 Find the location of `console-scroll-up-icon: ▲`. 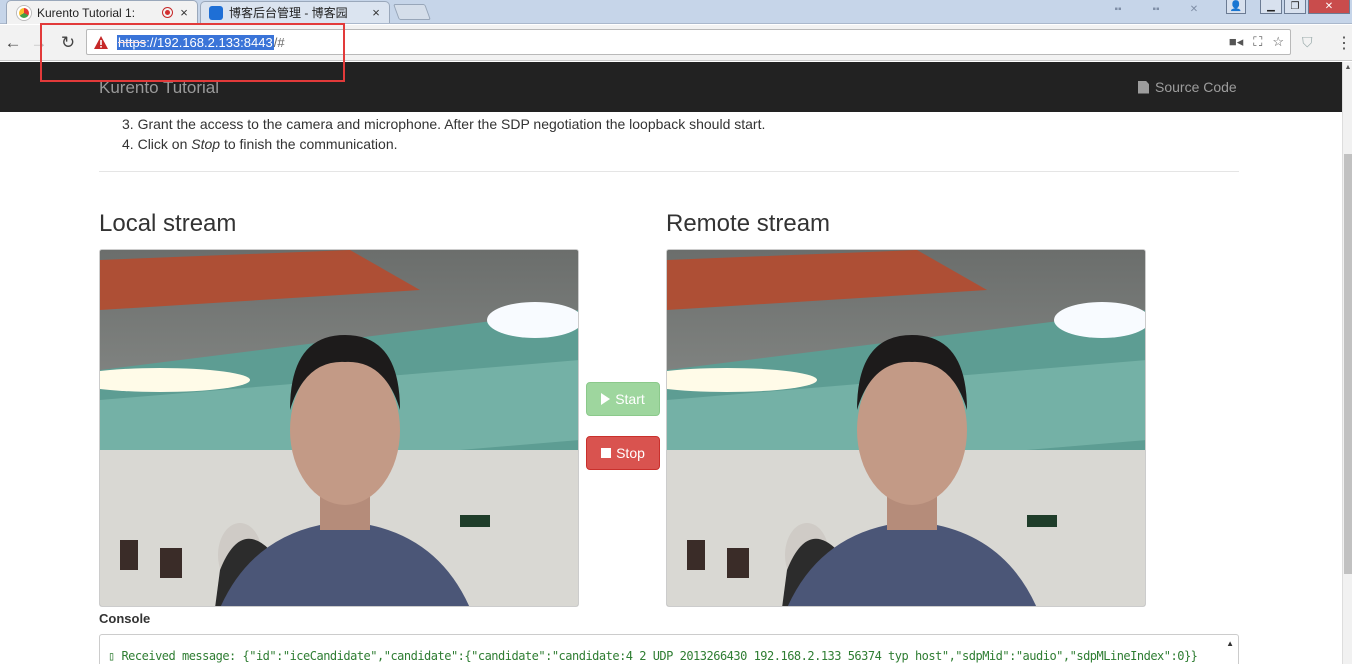

console-scroll-up-icon: ▲ is located at coordinates (1230, 643).